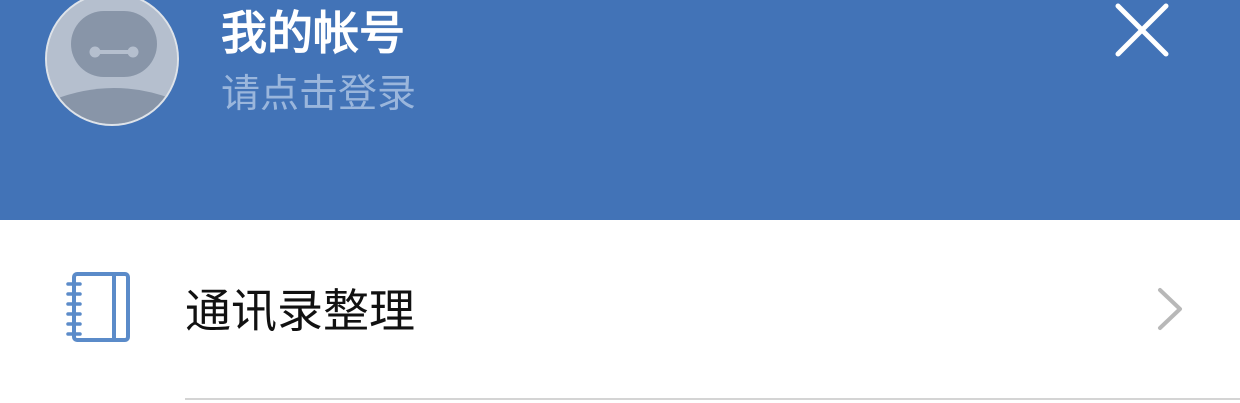 The height and width of the screenshot is (403, 1240). Describe the element at coordinates (99, 308) in the screenshot. I see `address-book-icon` at that location.